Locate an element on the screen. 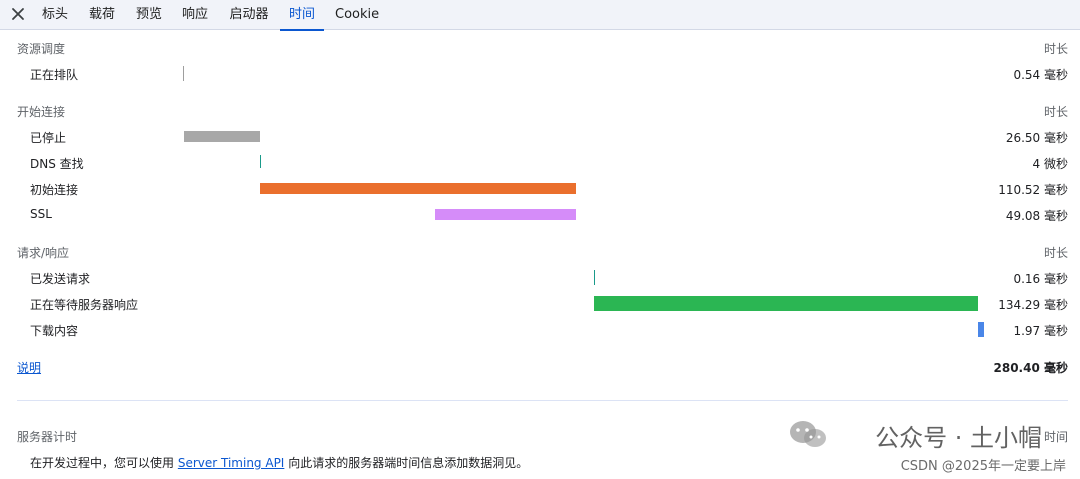 This screenshot has width=1080, height=479. tab-initiator: 启动器 is located at coordinates (249, 15).